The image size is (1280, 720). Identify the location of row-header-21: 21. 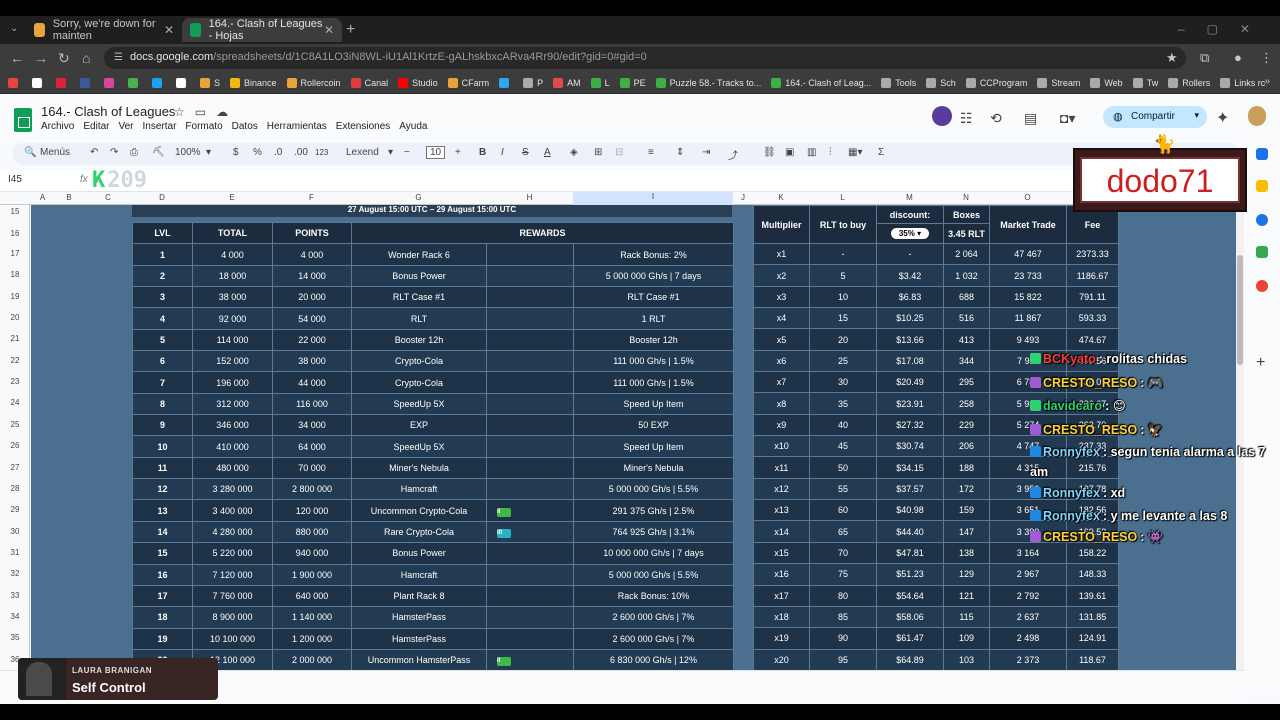
(15, 338).